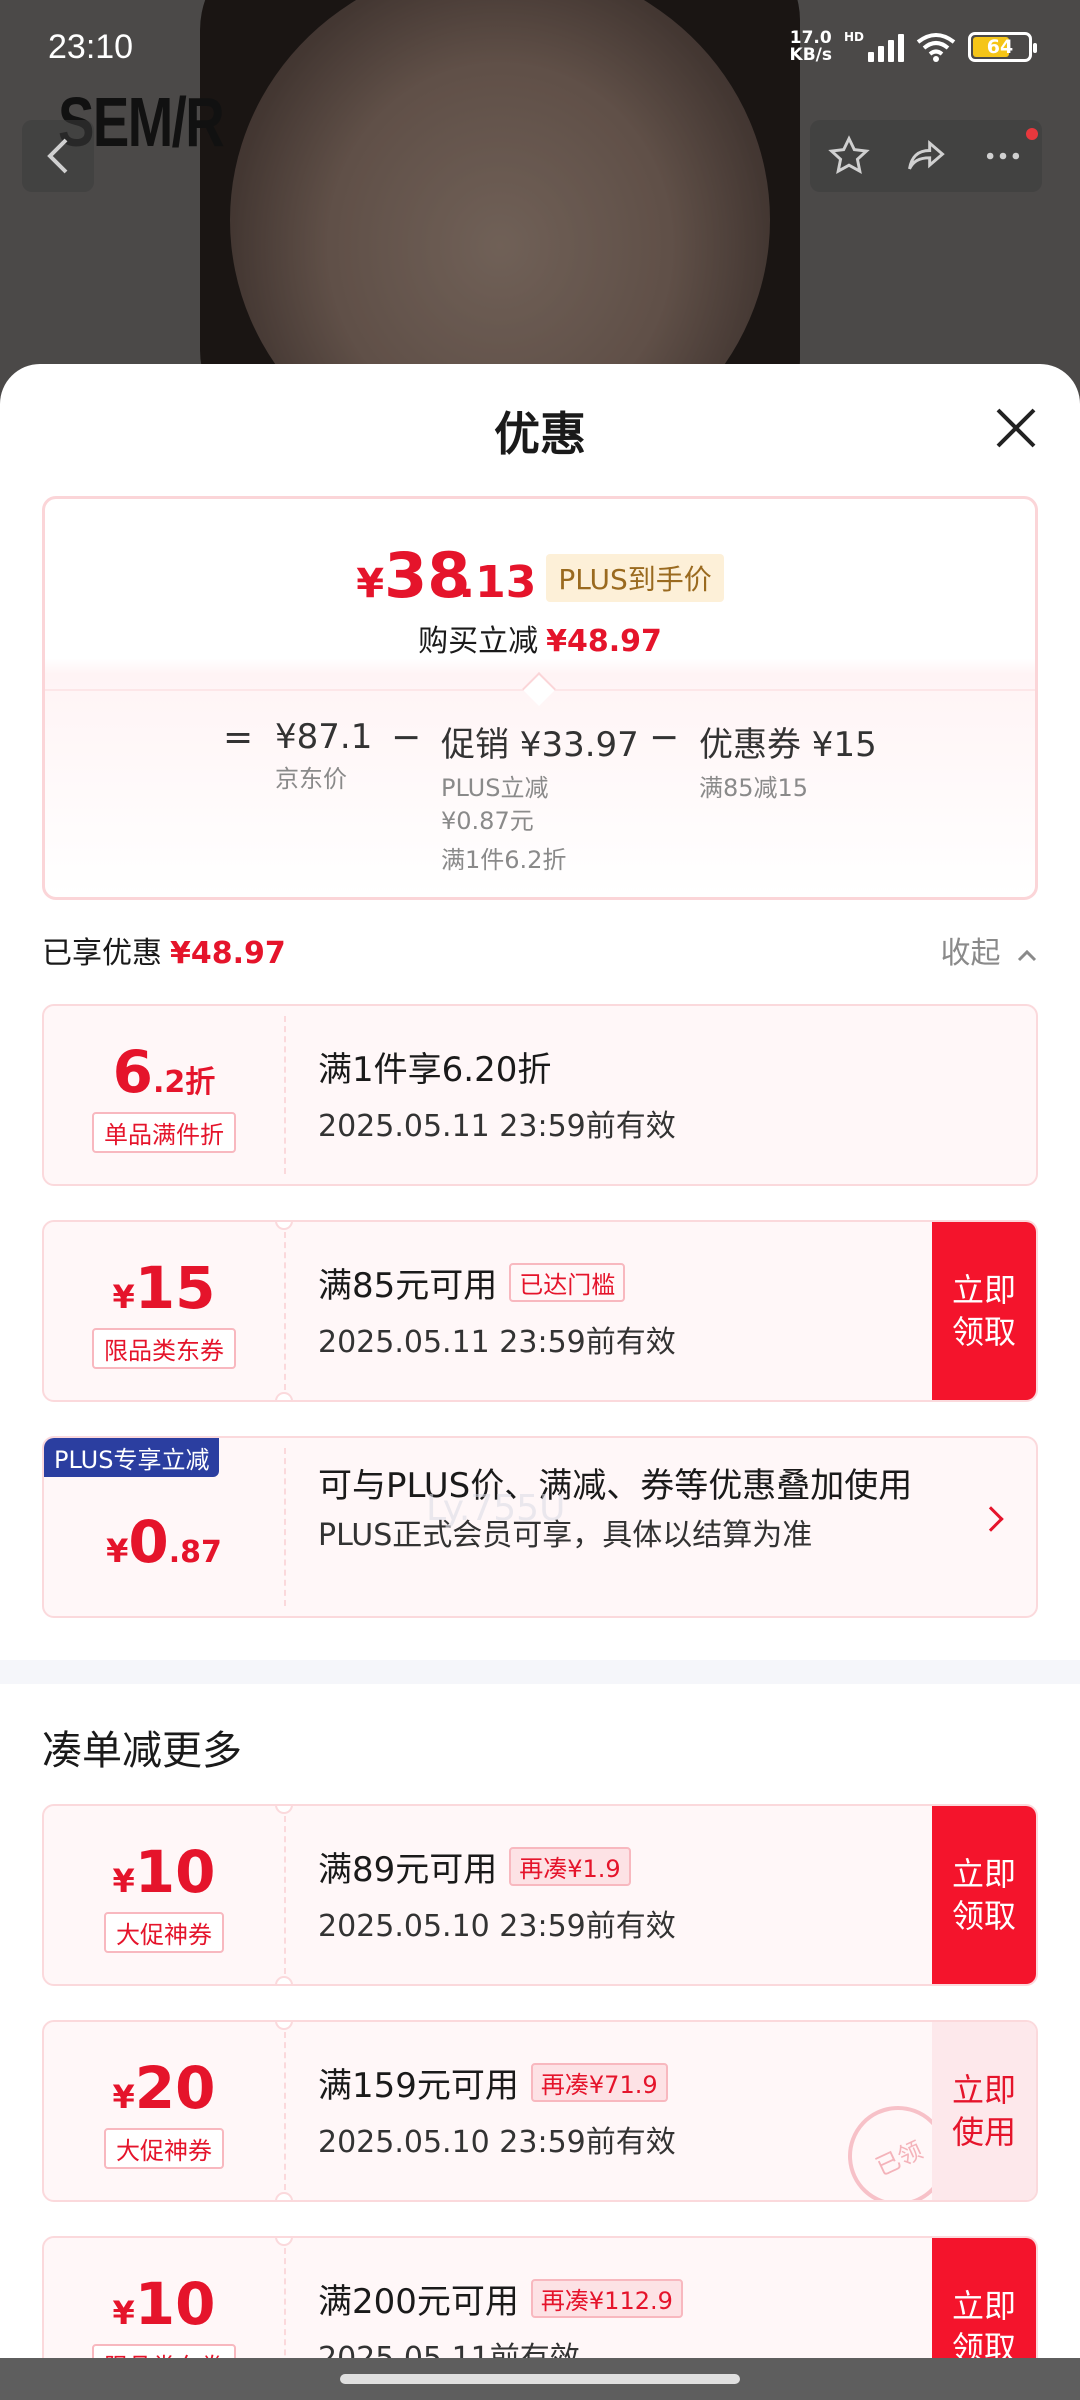  Describe the element at coordinates (1003, 156) in the screenshot. I see `more-icon` at that location.